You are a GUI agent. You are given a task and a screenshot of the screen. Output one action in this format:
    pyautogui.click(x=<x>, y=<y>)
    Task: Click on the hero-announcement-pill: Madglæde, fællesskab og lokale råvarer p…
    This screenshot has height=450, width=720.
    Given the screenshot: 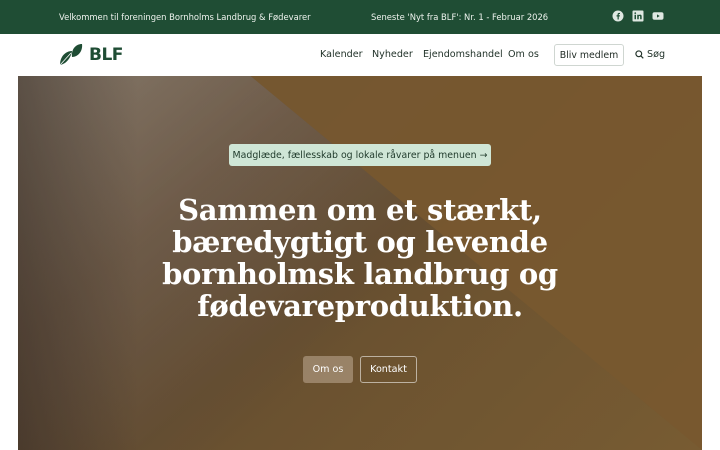 What is the action you would take?
    pyautogui.click(x=360, y=155)
    